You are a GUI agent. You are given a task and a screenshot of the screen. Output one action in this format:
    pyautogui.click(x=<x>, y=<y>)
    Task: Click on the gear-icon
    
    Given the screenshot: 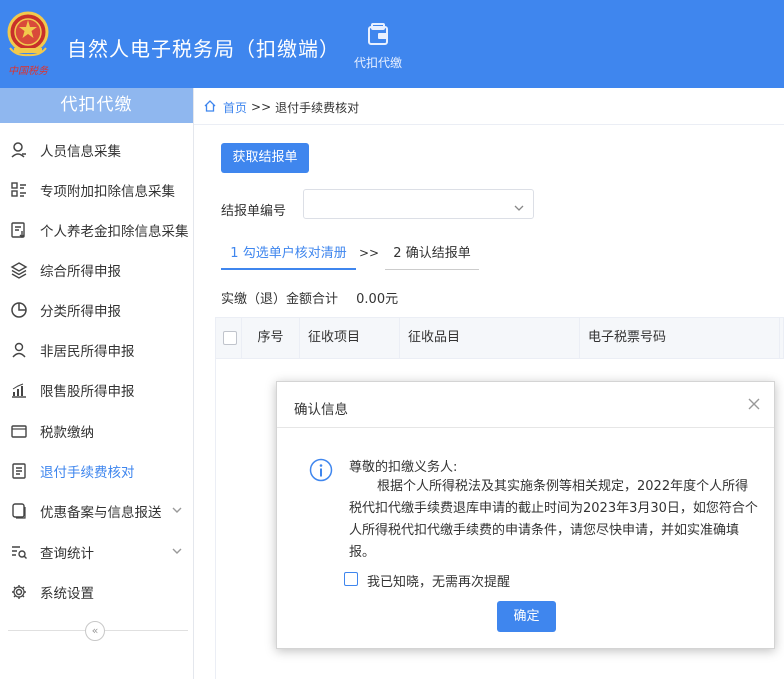 What is the action you would take?
    pyautogui.click(x=19, y=592)
    